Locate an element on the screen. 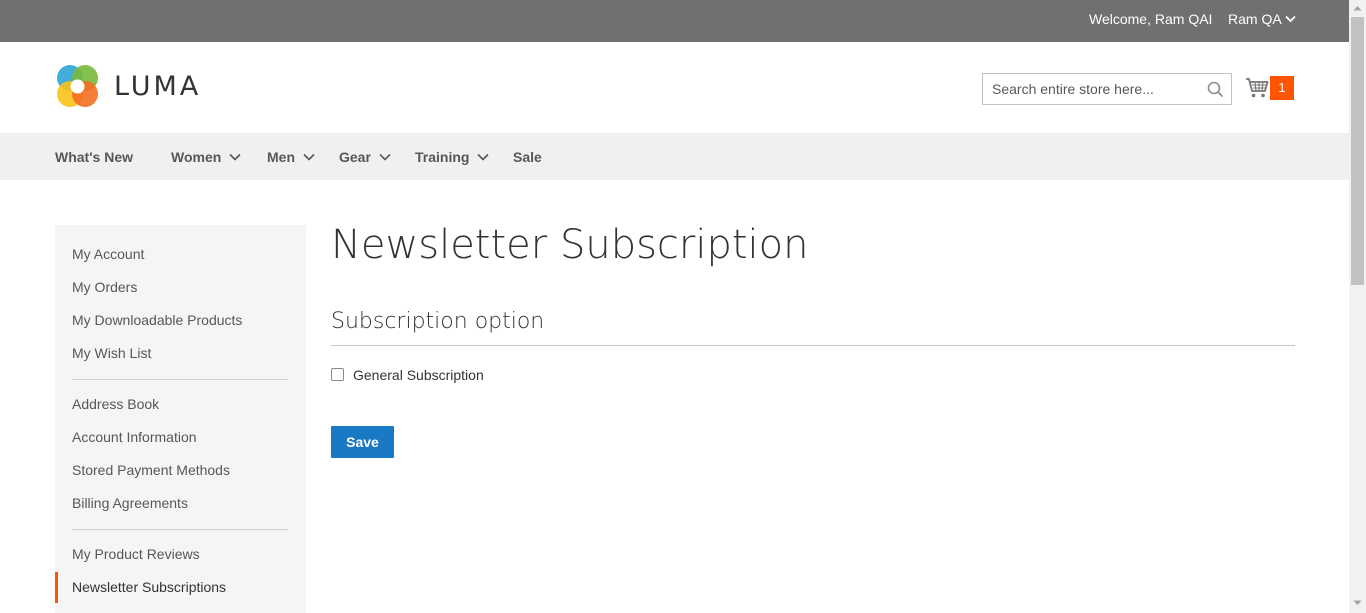 This screenshot has height=613, width=1366. sidebar-item-newsletter-subscriptions: Newsletter Subscriptions is located at coordinates (149, 587).